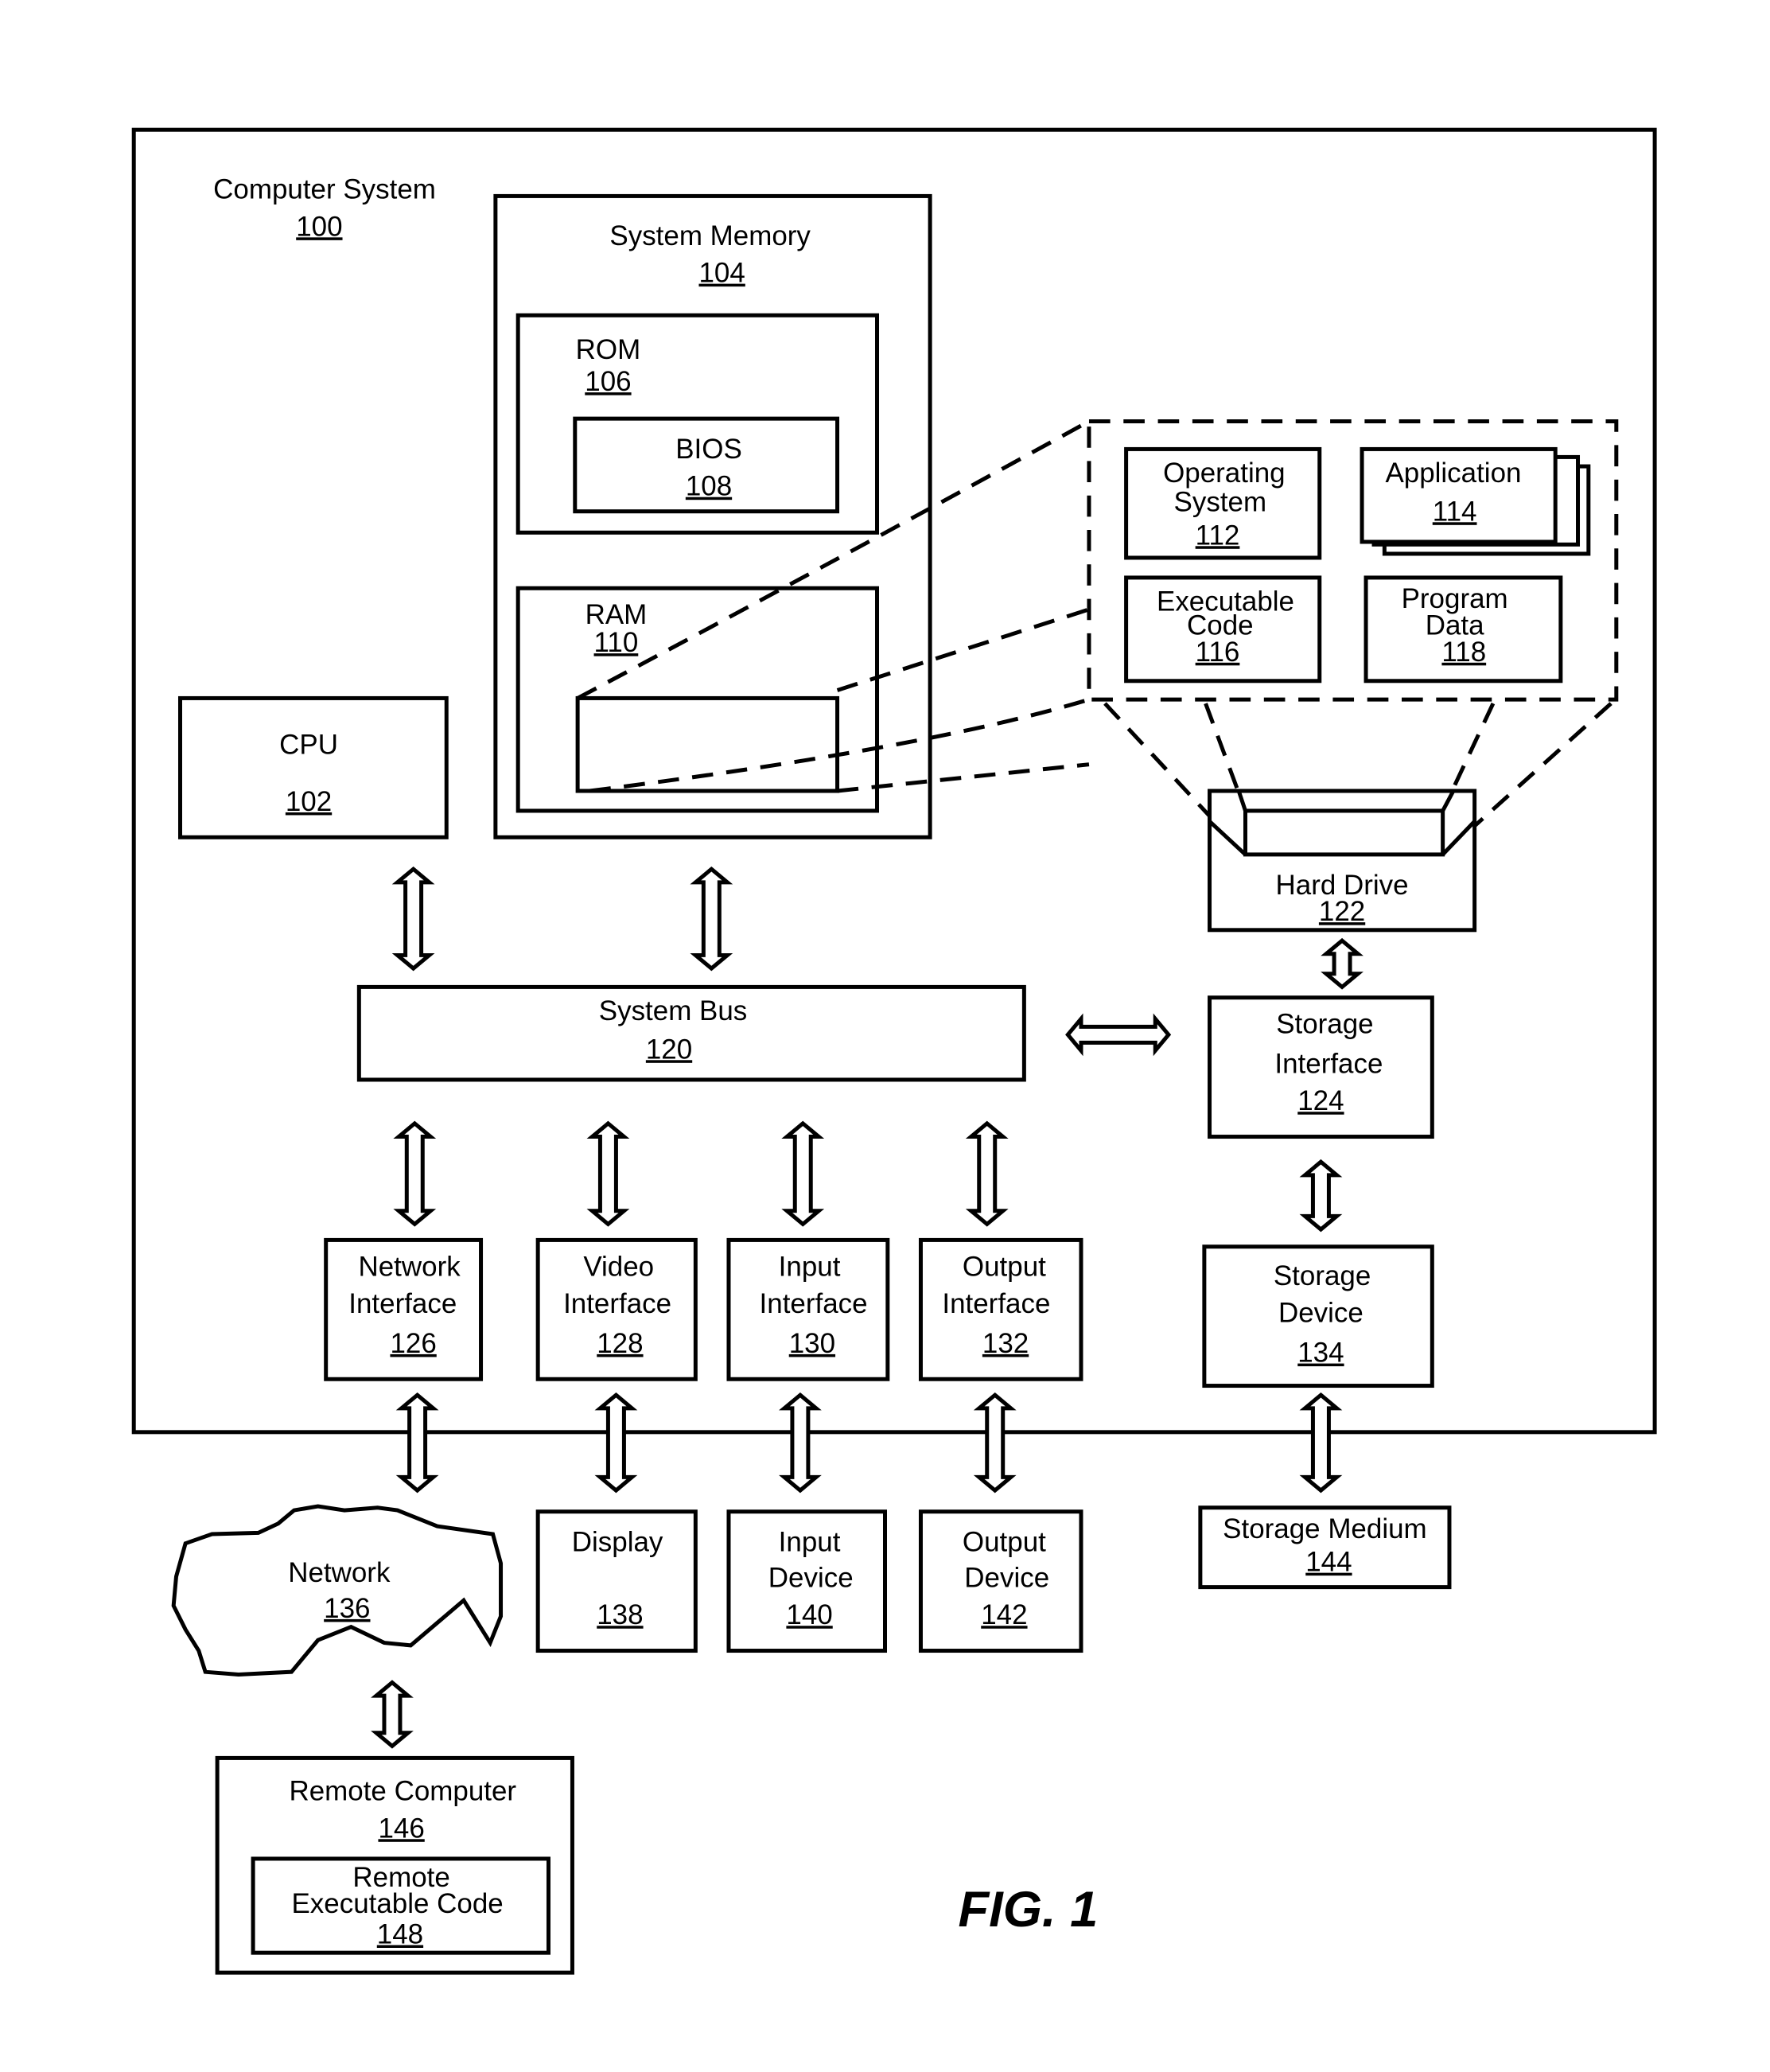  Describe the element at coordinates (1224, 473) in the screenshot. I see `operating-system-label-line1: Operating` at that location.